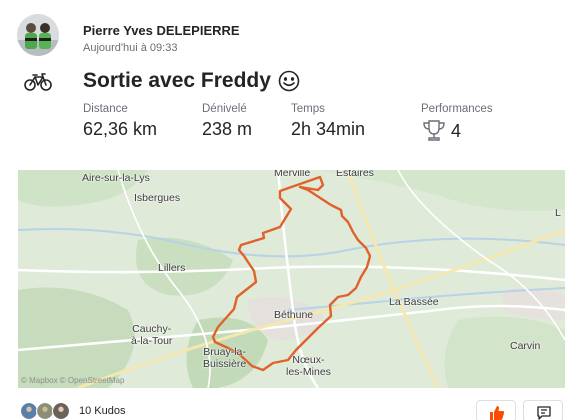  What do you see at coordinates (225, 358) in the screenshot?
I see `map-place-bruay-la-buissiere: Bruay-la- Buissière` at bounding box center [225, 358].